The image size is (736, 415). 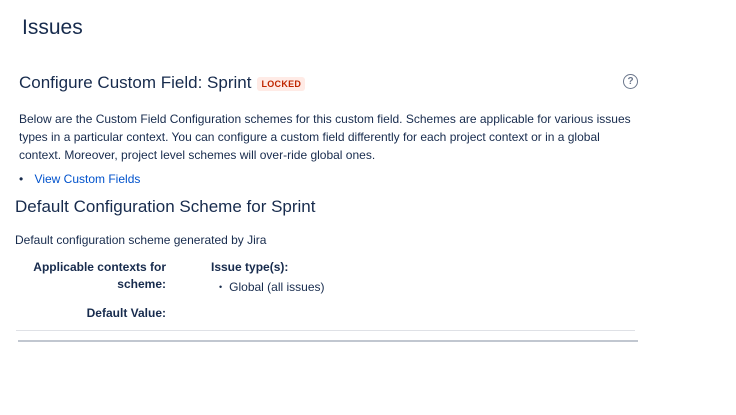 I want to click on issue-types-list: Global (all issues), so click(x=271, y=287).